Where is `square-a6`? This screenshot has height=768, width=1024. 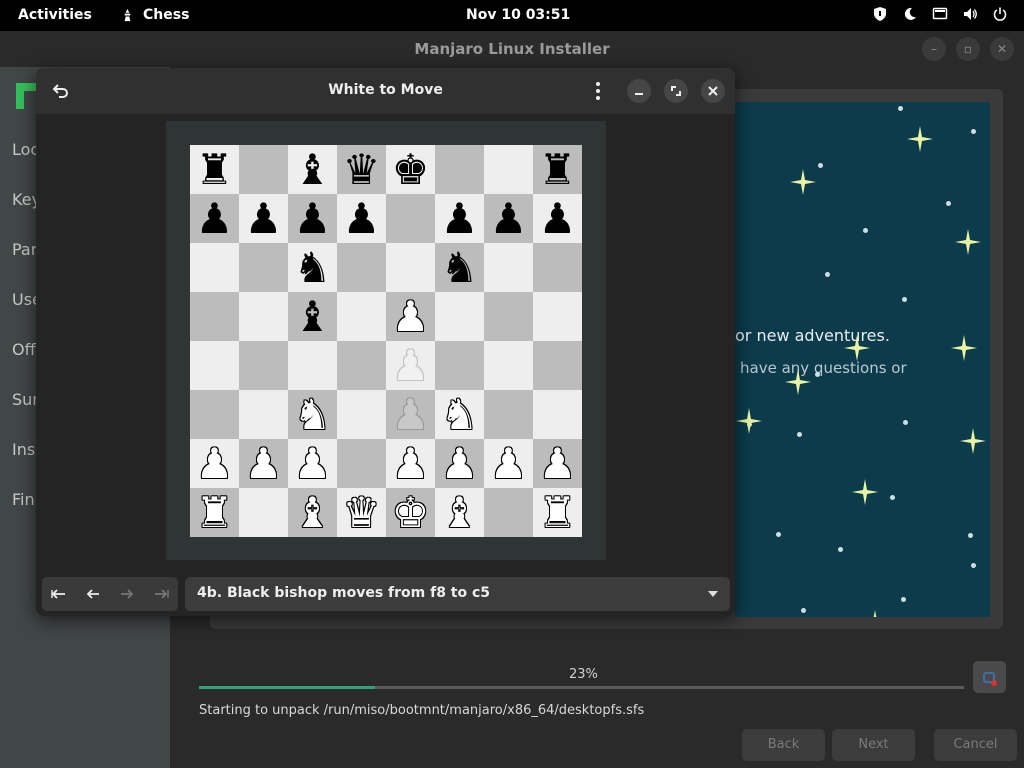 square-a6 is located at coordinates (214, 267).